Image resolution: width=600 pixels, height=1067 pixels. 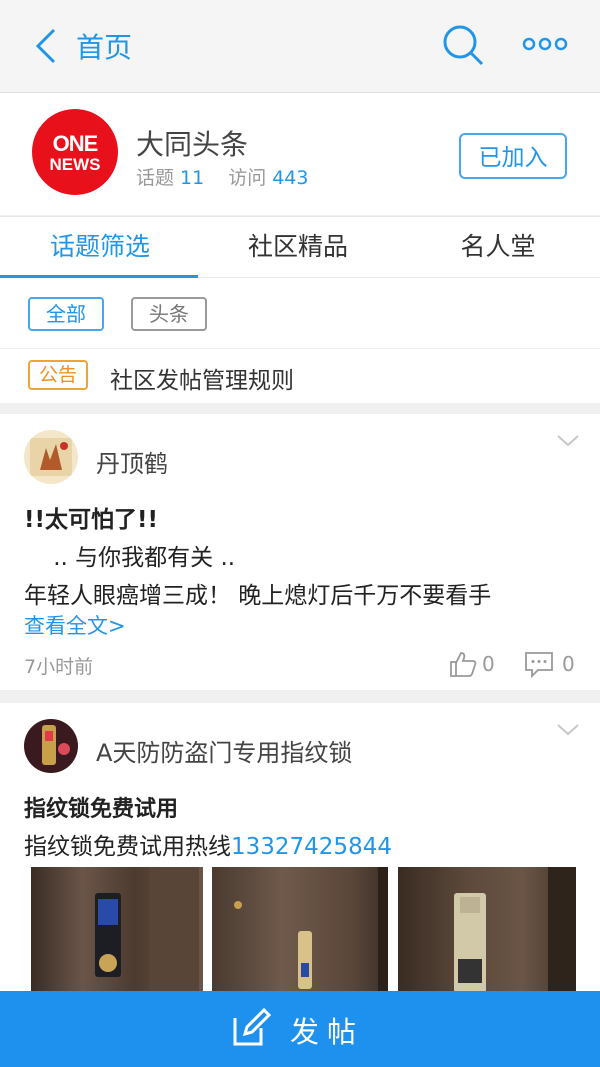 I want to click on post-body-text: 指纹锁免费试用热线, so click(x=127, y=847).